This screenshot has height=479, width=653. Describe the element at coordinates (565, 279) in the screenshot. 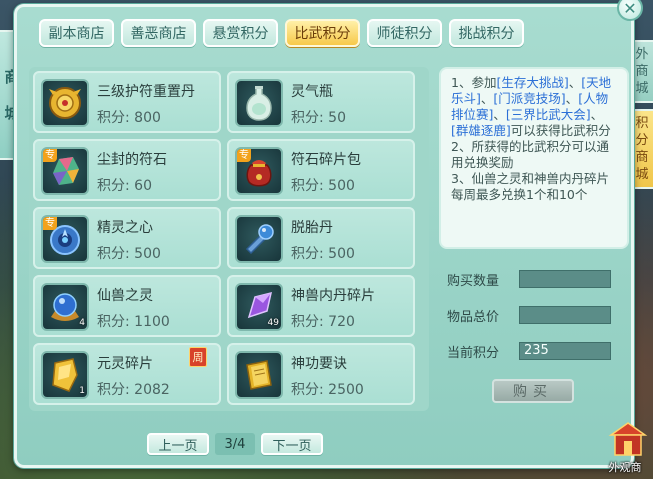

I see `quantity-input` at that location.